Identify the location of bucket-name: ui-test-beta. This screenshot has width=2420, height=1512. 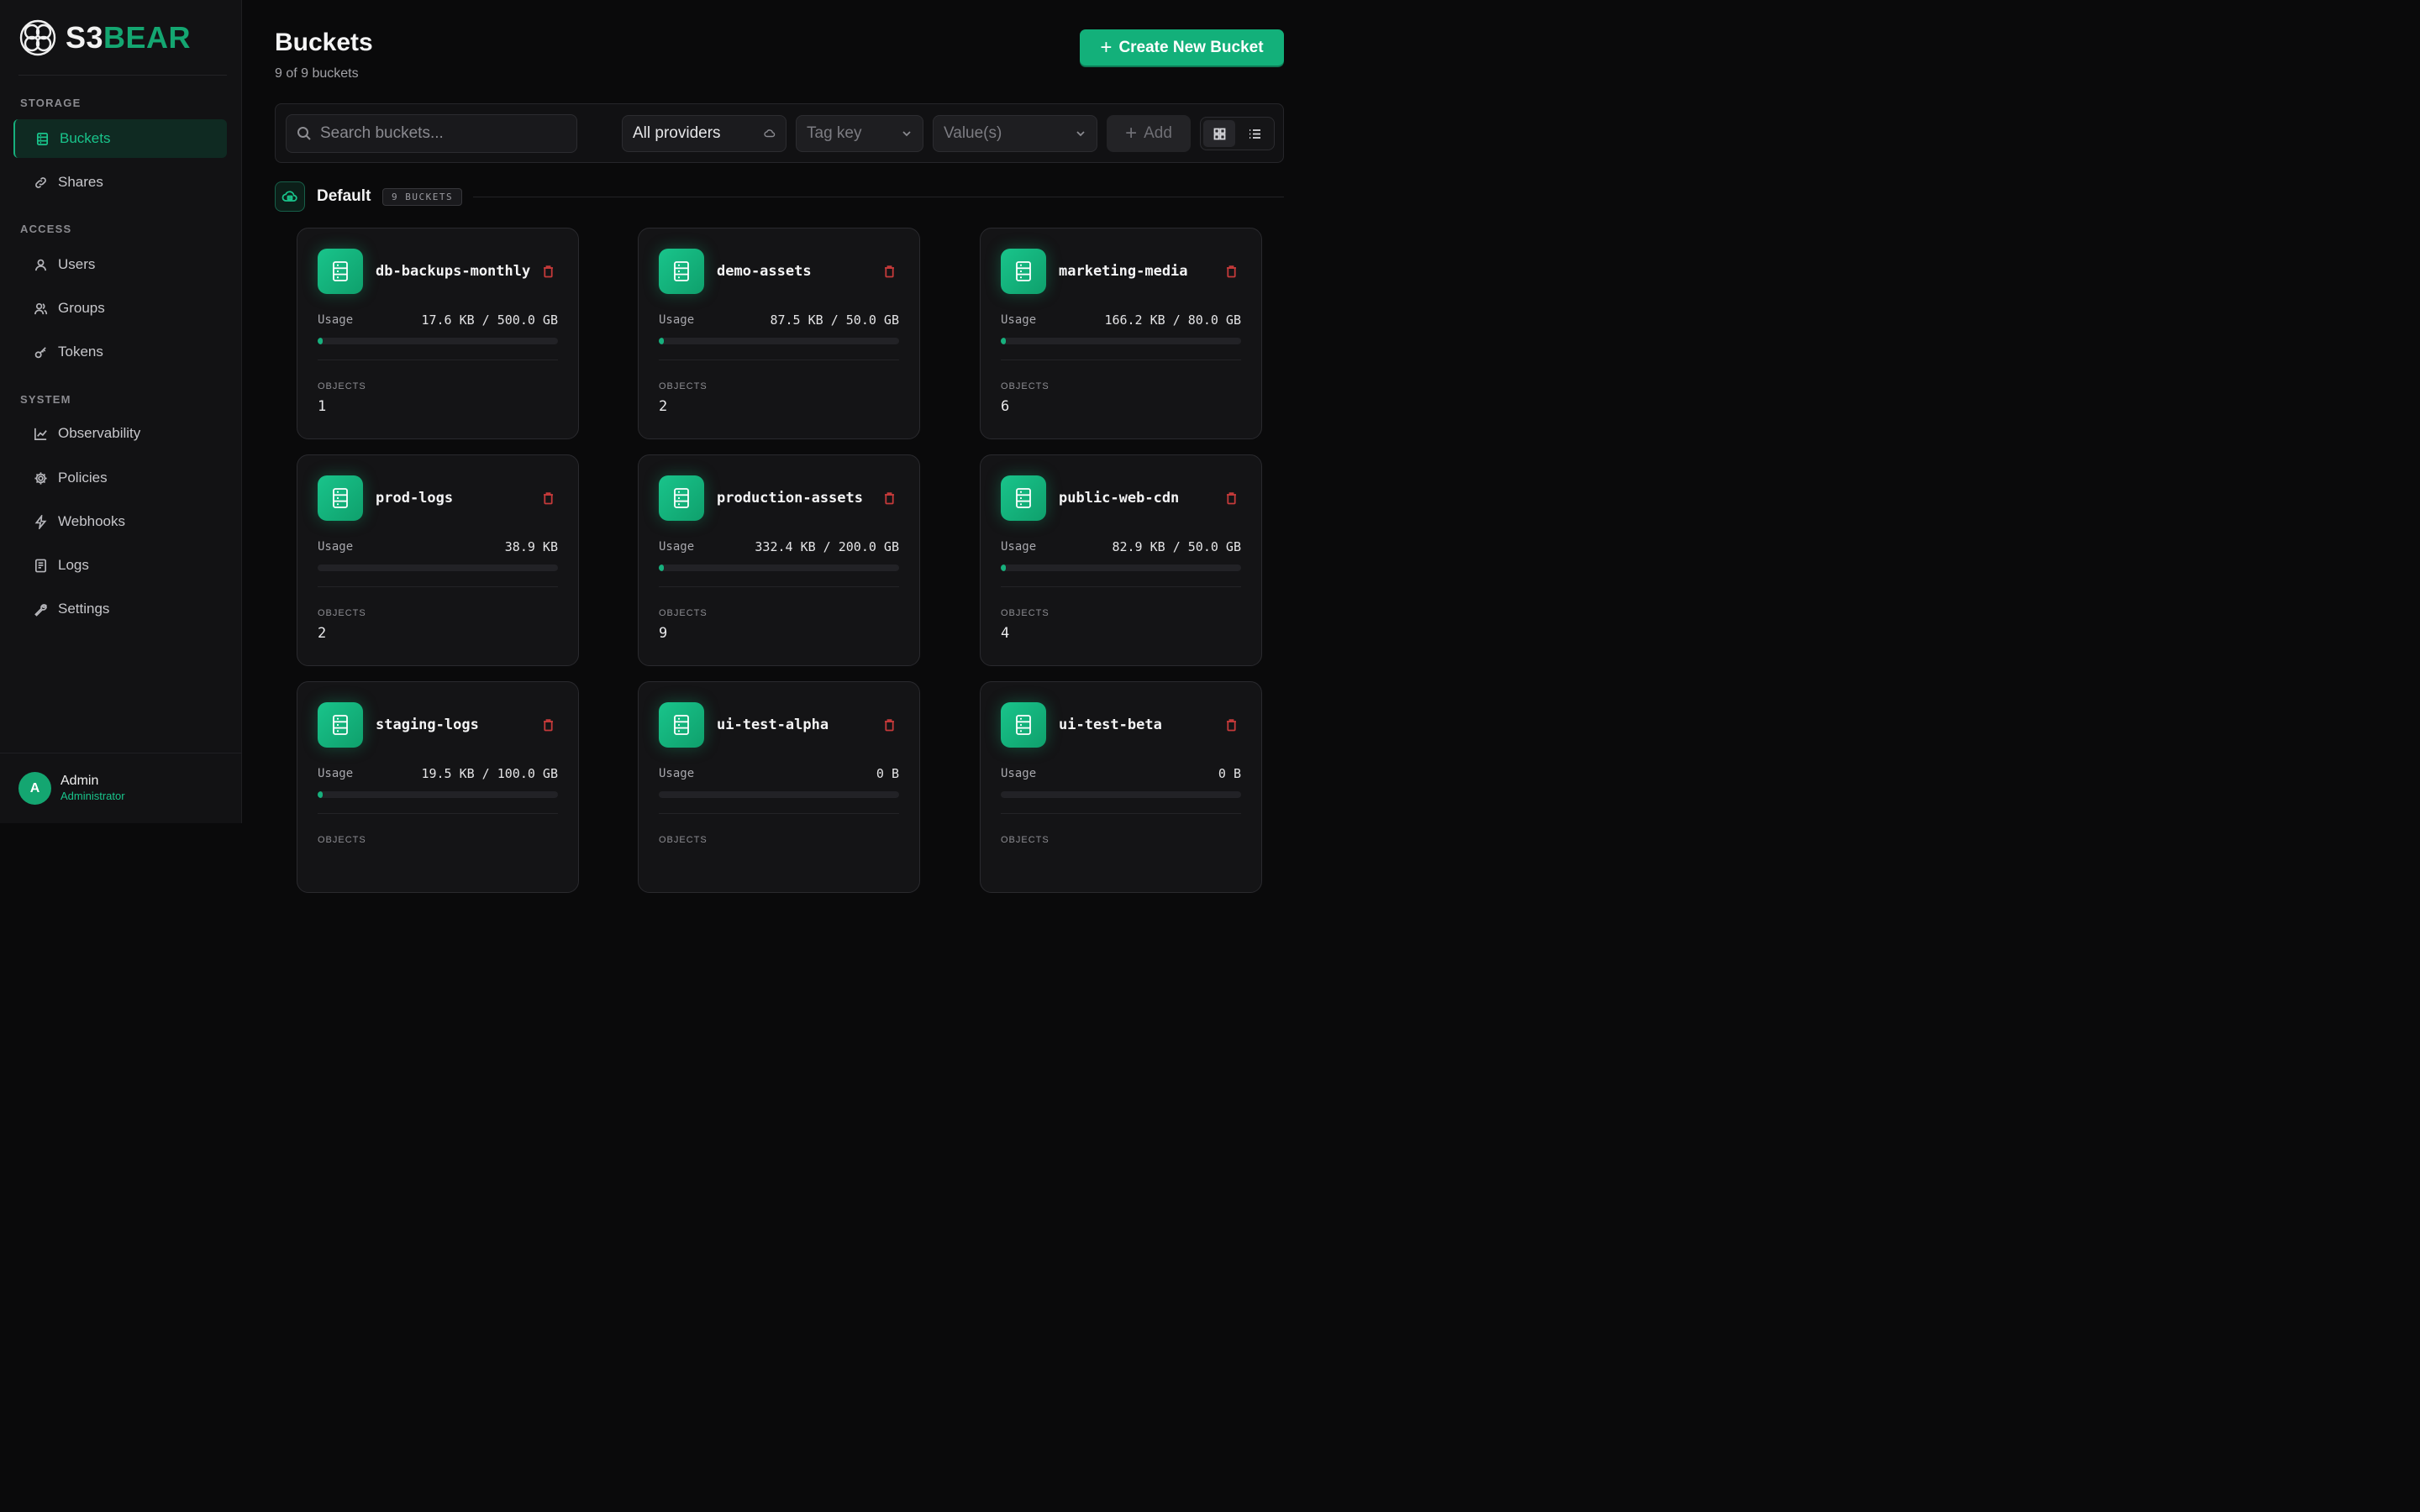
(1137, 725).